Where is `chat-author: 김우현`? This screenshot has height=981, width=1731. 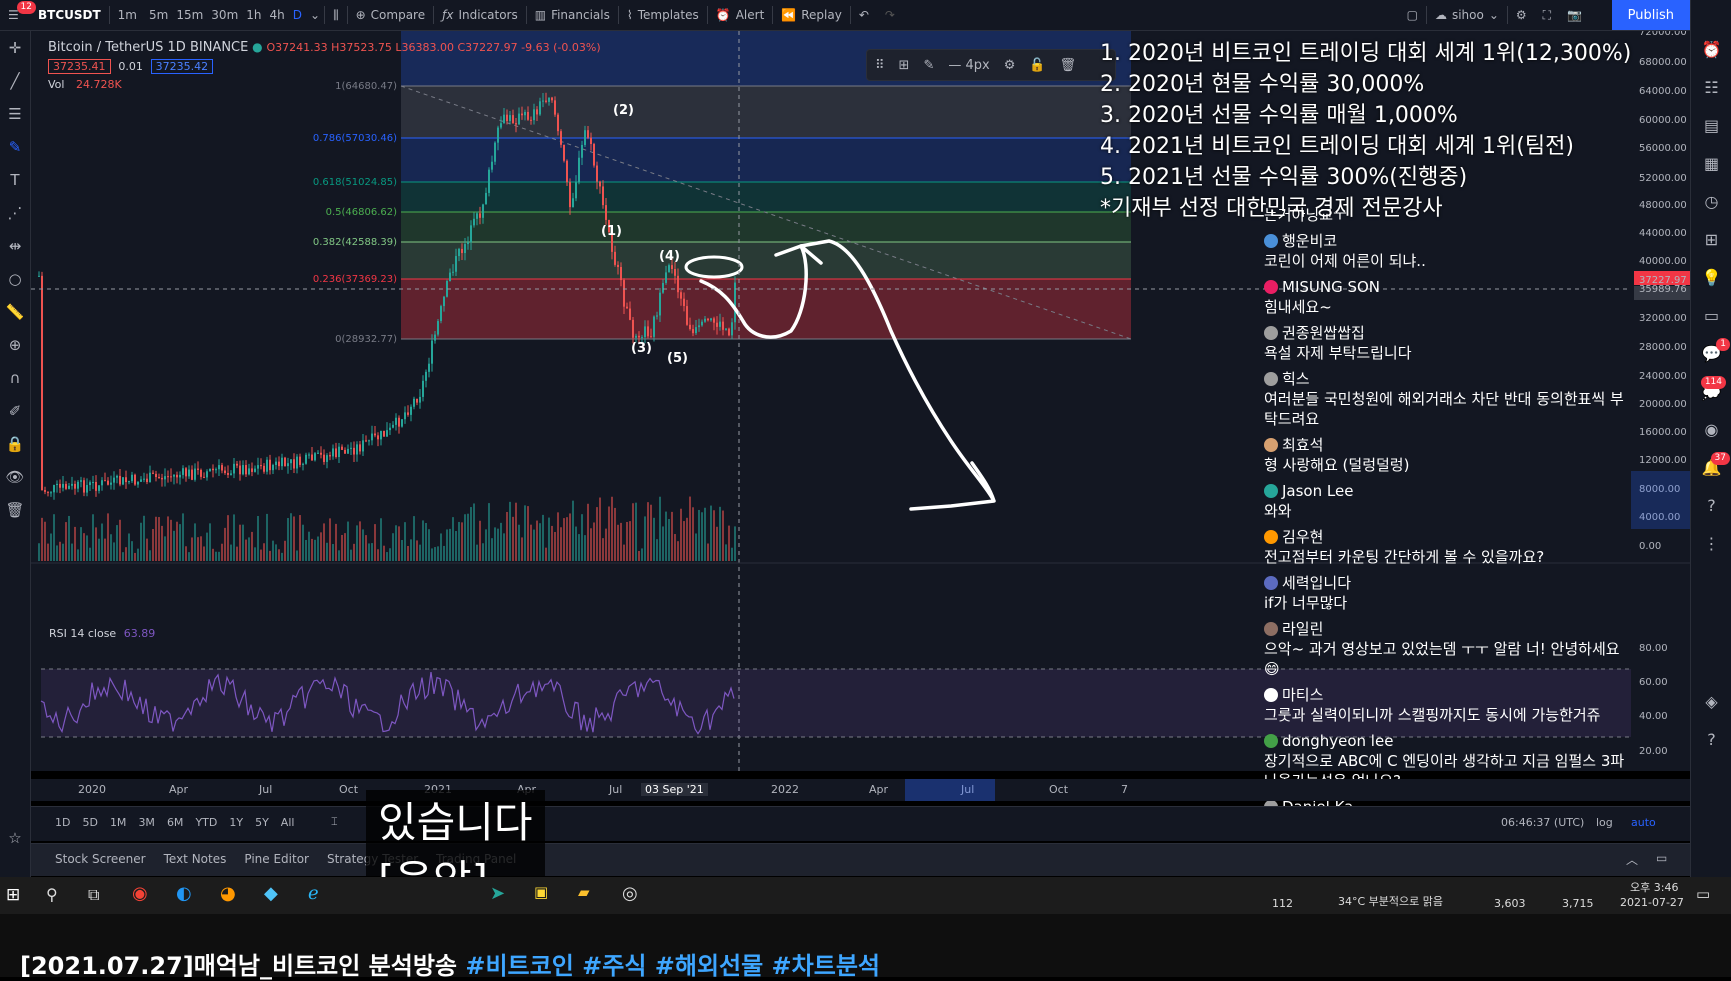 chat-author: 김우현 is located at coordinates (1449, 537).